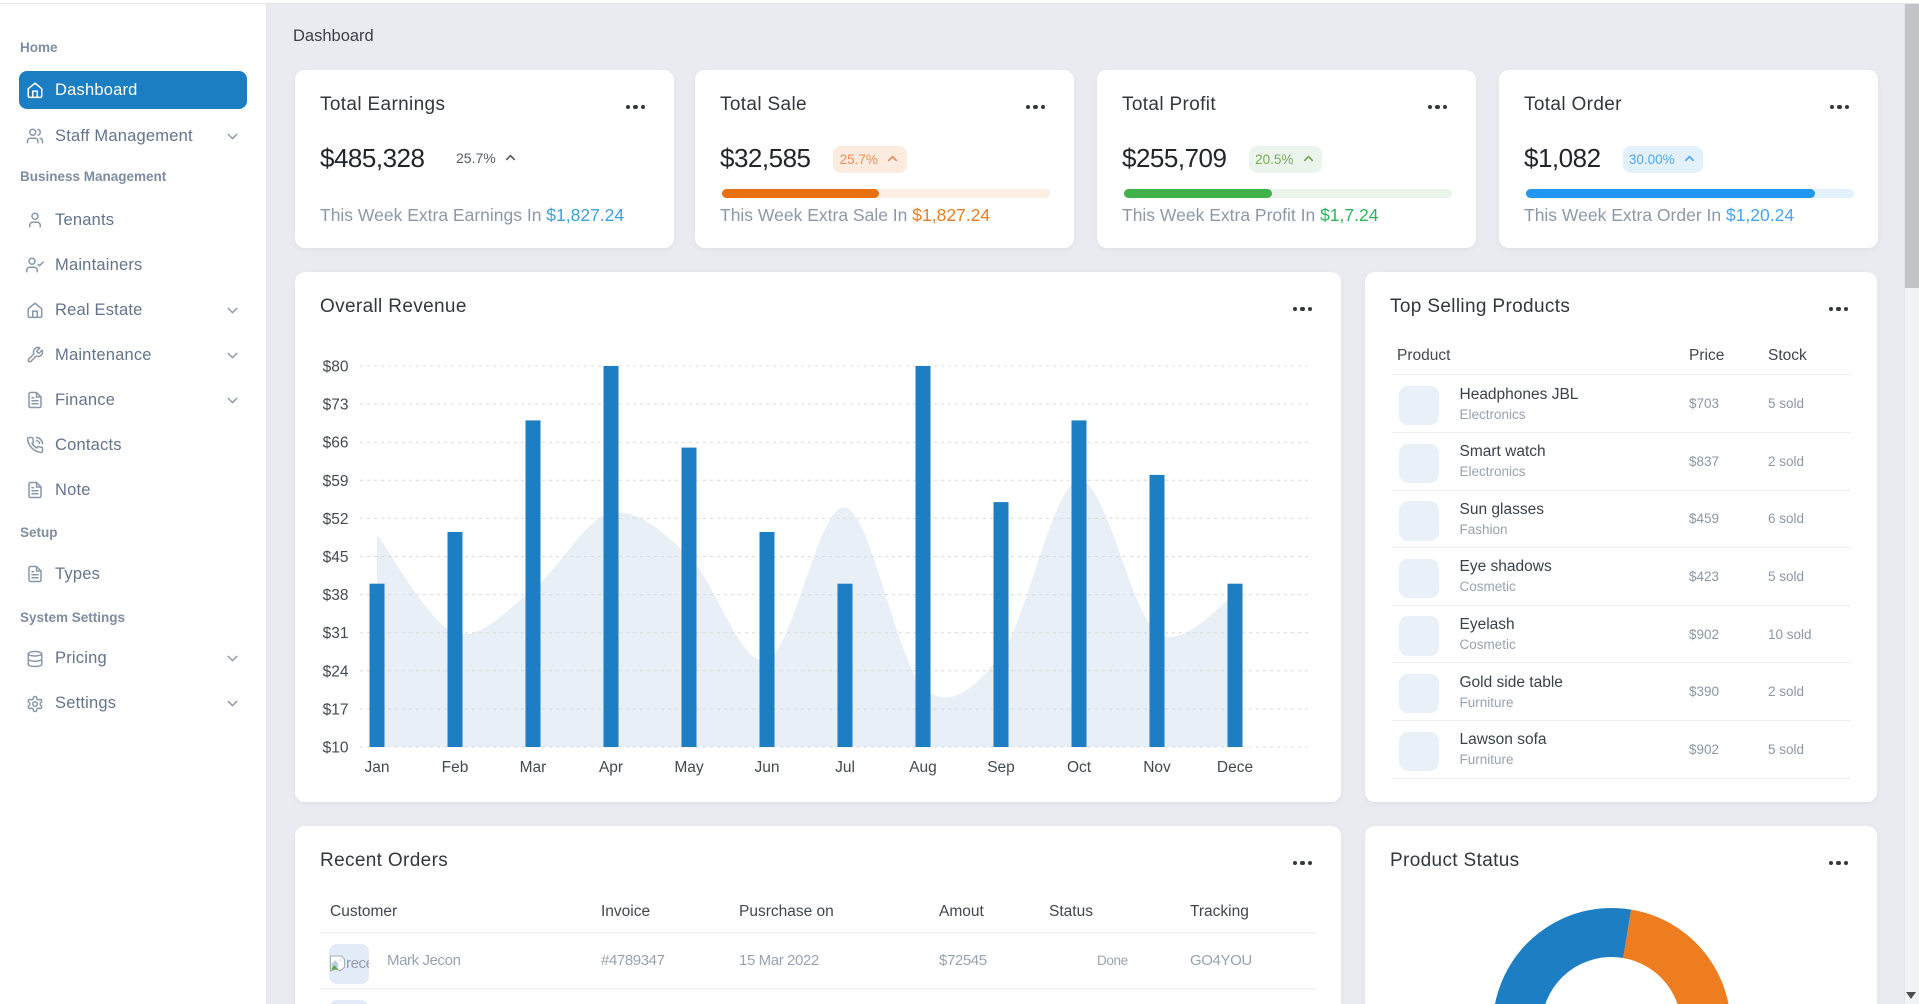 The width and height of the screenshot is (1919, 1004). Describe the element at coordinates (1001, 767) in the screenshot. I see `svg-text: Sep` at that location.